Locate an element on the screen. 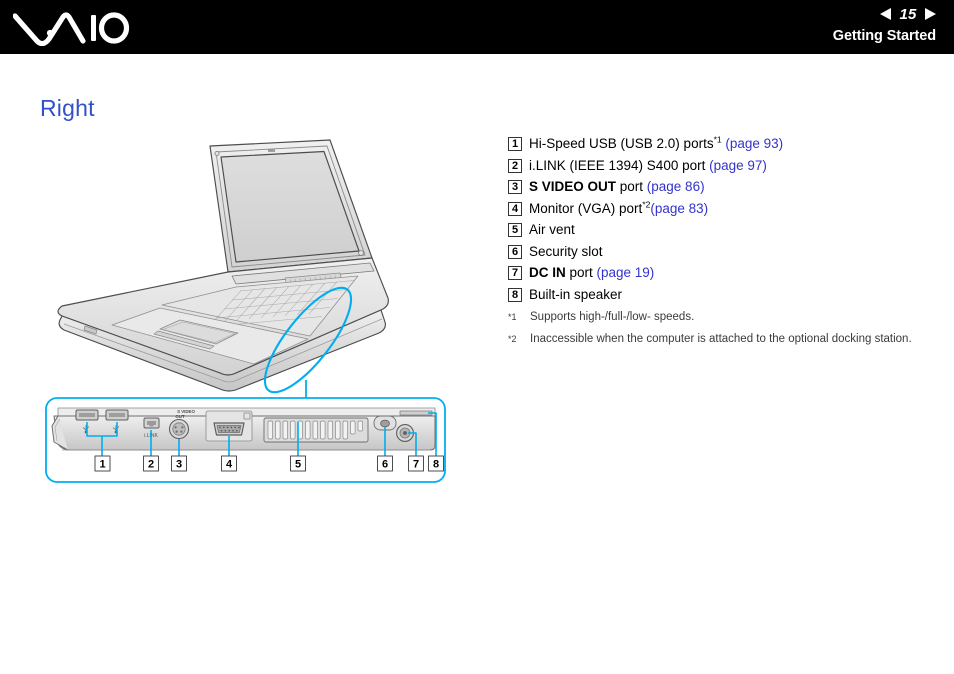  callout-number-2: 2 is located at coordinates (515, 165).